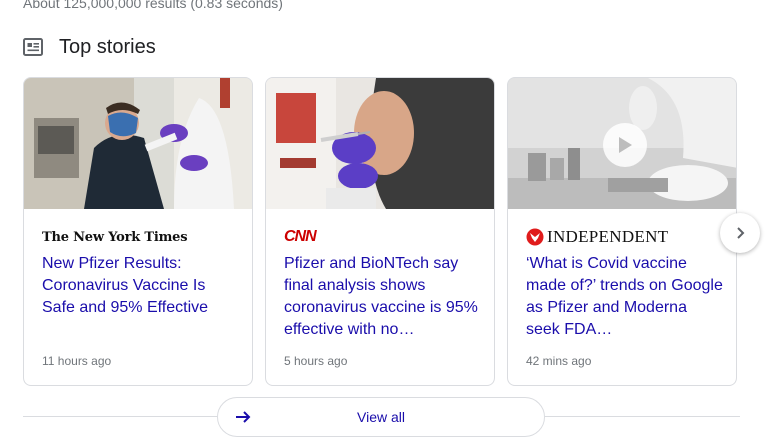 This screenshot has width=769, height=437. Describe the element at coordinates (107, 46) in the screenshot. I see `section-title: Top stories` at that location.